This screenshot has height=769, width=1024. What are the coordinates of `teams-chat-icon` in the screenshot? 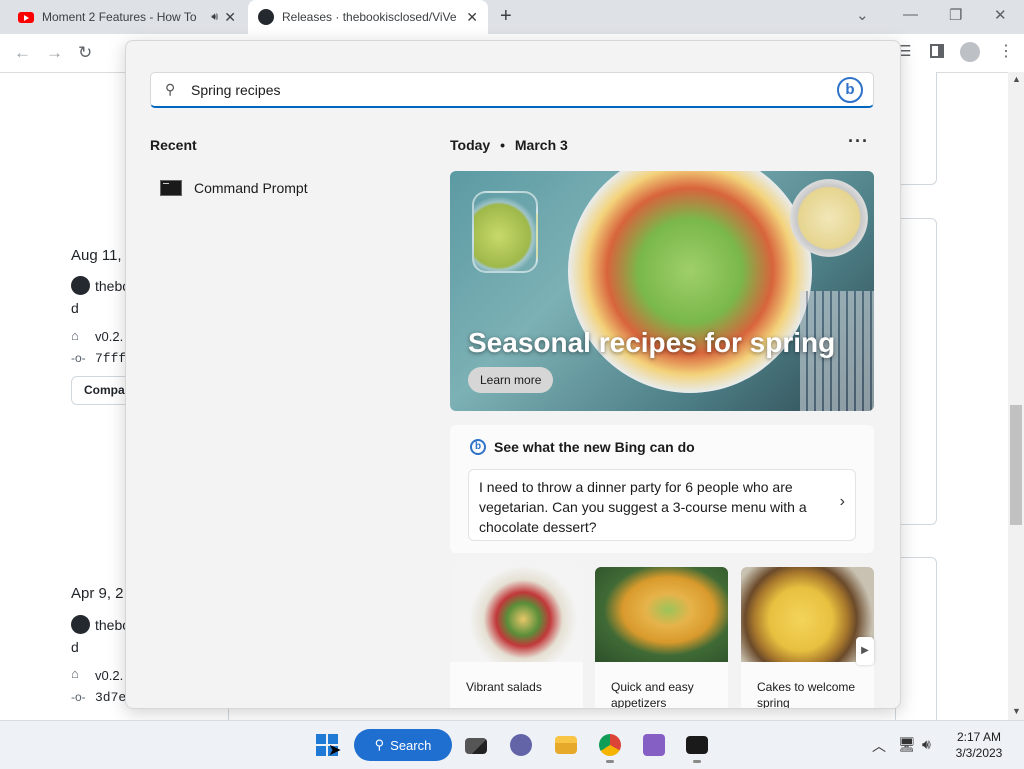 It's located at (521, 745).